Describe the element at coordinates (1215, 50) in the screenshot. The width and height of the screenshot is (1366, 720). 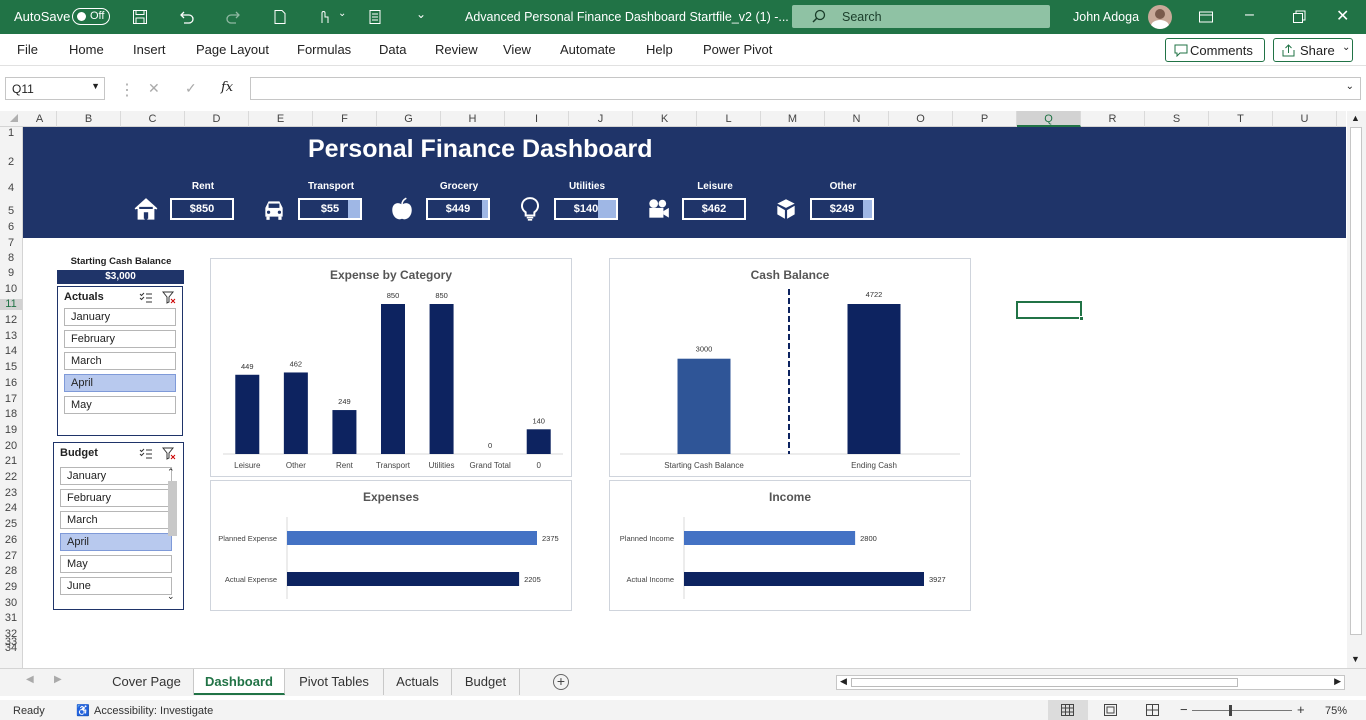
I see `comments-button: Comments` at that location.